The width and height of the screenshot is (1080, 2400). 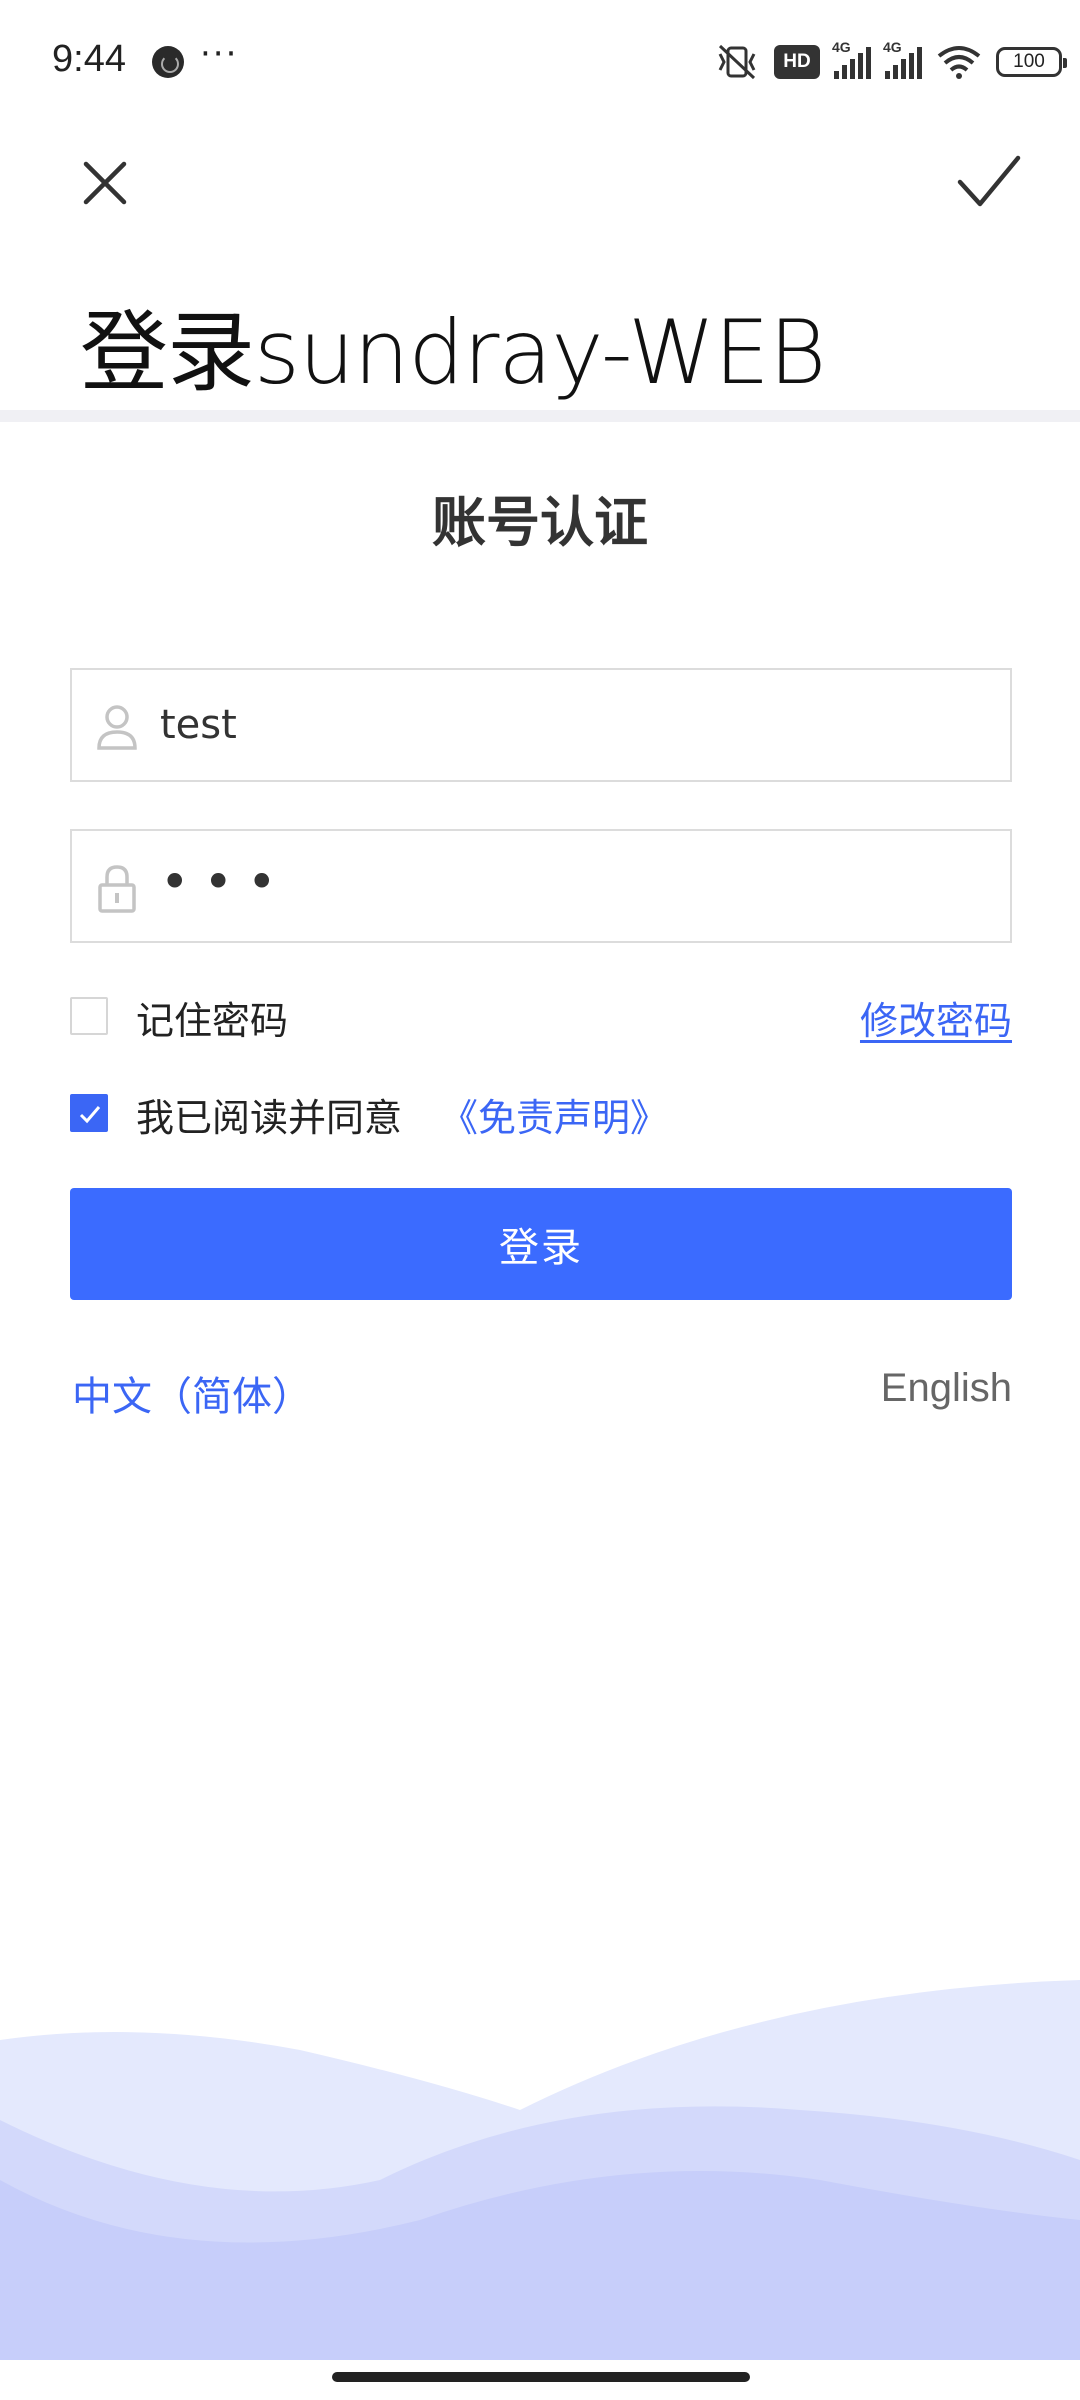 I want to click on user-icon, so click(x=117, y=727).